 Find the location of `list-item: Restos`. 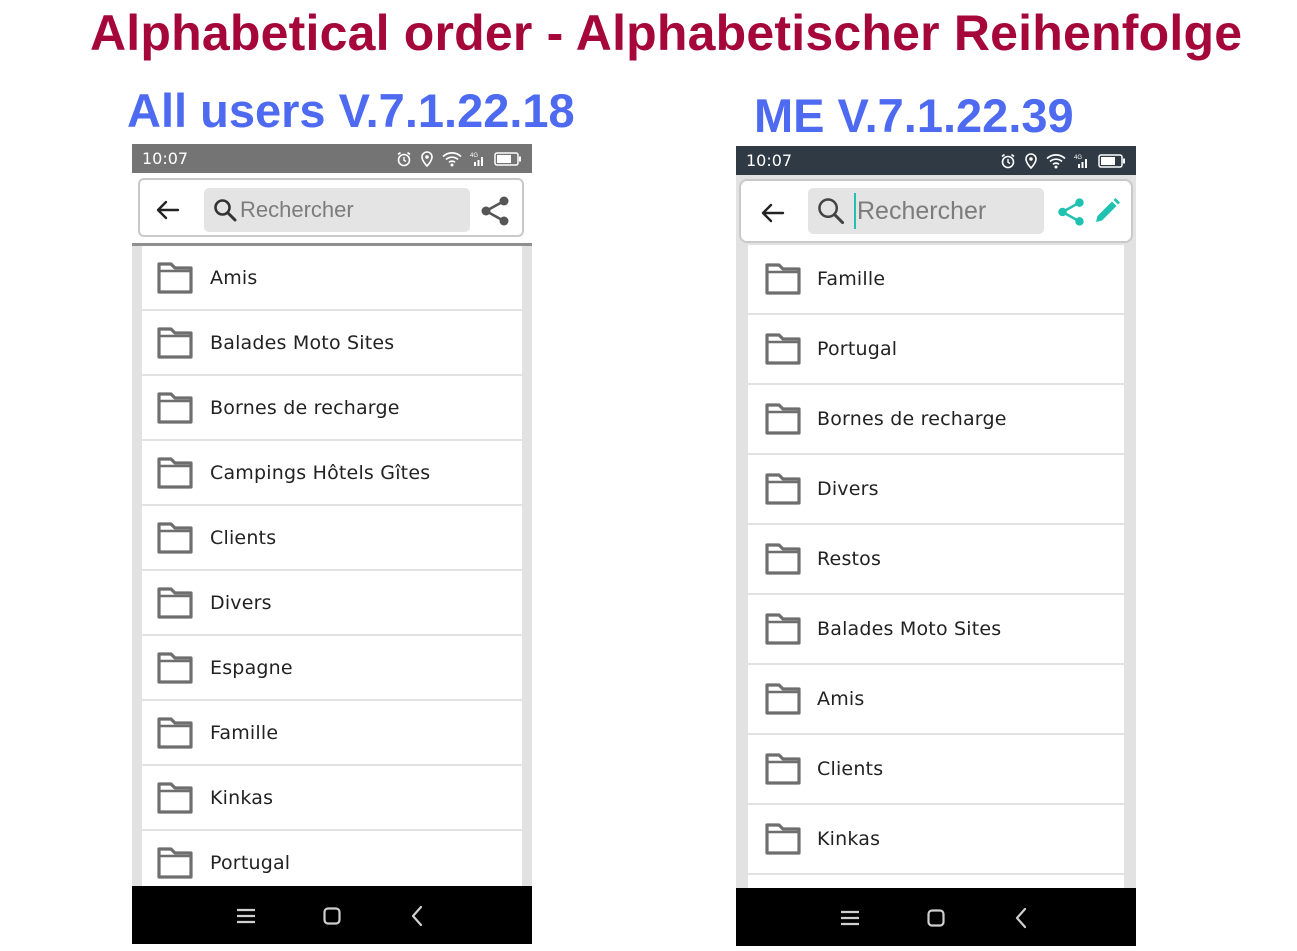

list-item: Restos is located at coordinates (936, 559).